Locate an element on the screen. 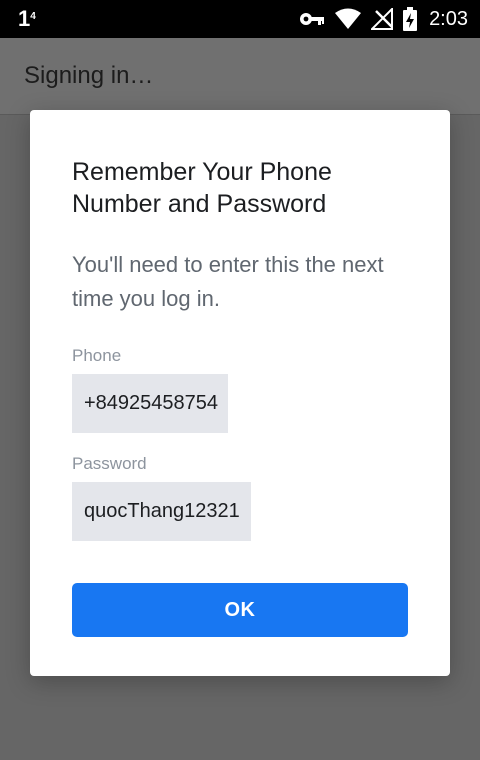  wifi-icon is located at coordinates (348, 19).